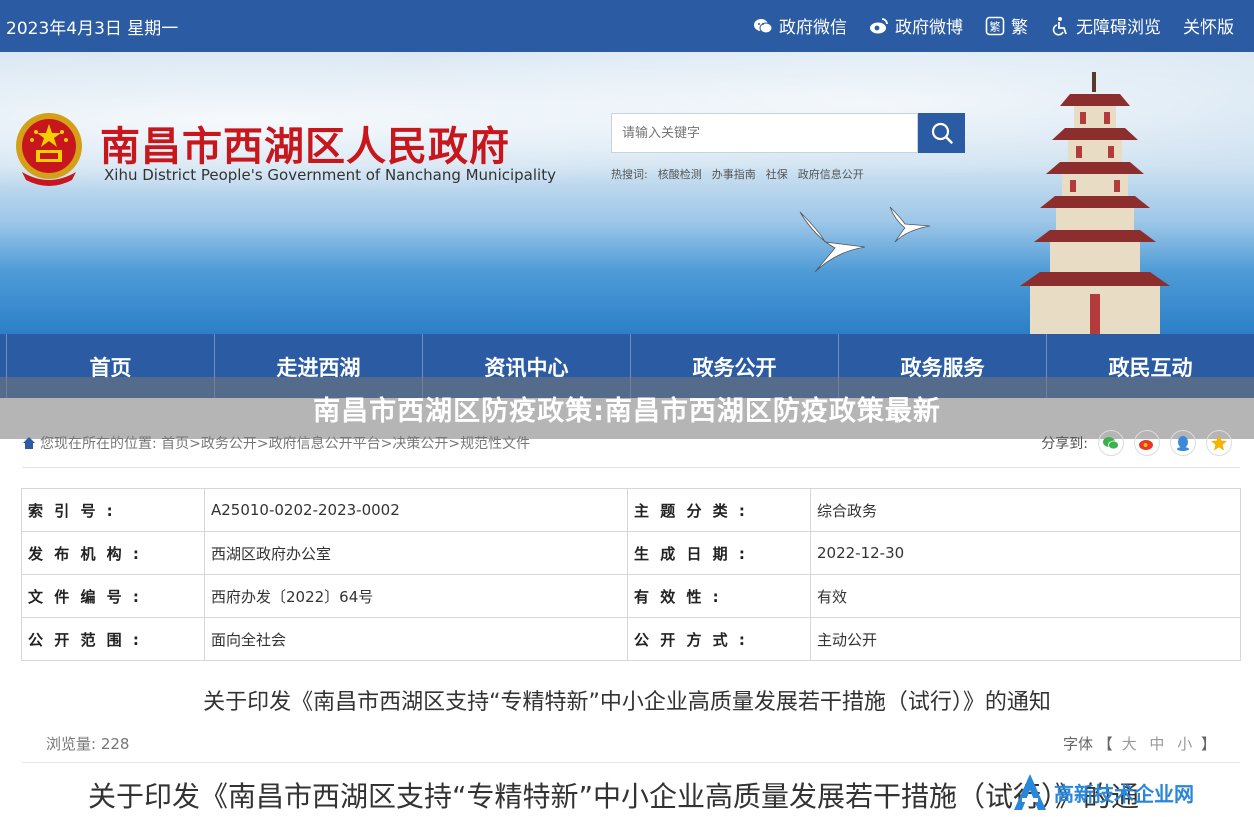 The height and width of the screenshot is (817, 1254). Describe the element at coordinates (416, 596) in the screenshot. I see `table-value: 西府办发〔2022〕64号` at that location.